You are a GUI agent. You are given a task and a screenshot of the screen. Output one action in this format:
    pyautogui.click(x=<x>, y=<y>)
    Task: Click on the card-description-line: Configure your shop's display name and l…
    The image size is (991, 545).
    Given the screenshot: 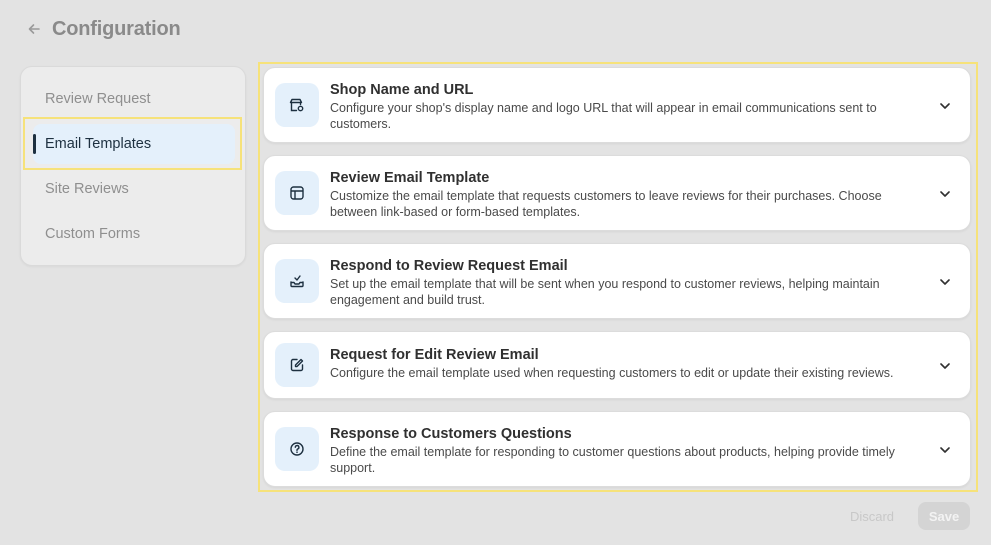 What is the action you would take?
    pyautogui.click(x=603, y=108)
    